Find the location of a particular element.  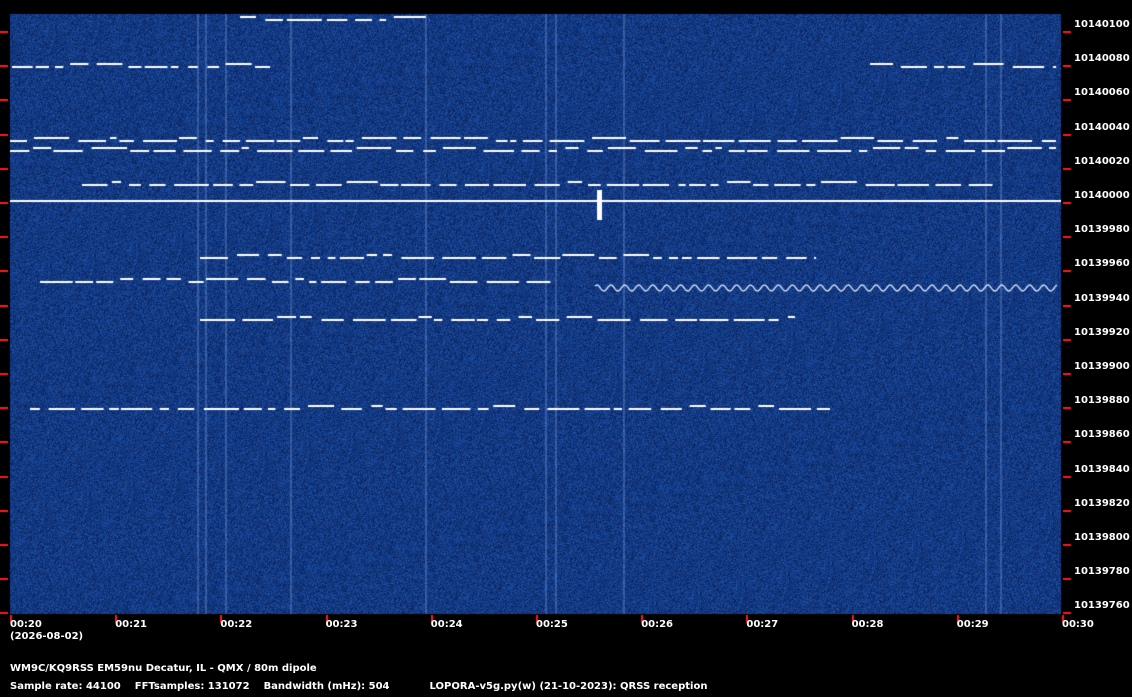

frequency-tick-label: 10139960 is located at coordinates (1102, 264).